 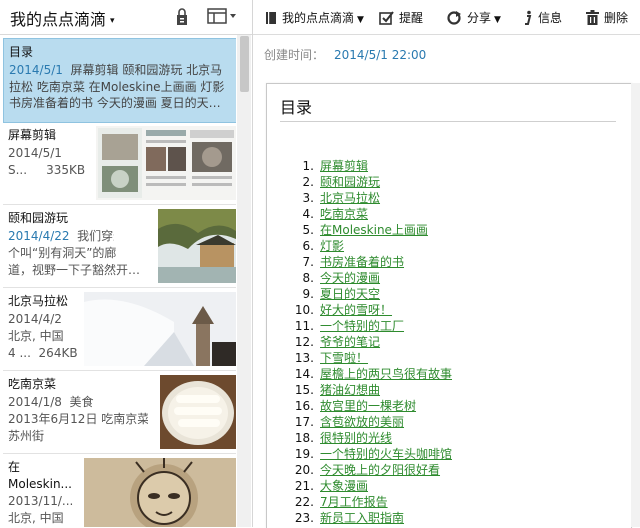 What do you see at coordinates (62, 253) in the screenshot?
I see `note-snippet-line: 个叫“别有洞天”的廊` at bounding box center [62, 253].